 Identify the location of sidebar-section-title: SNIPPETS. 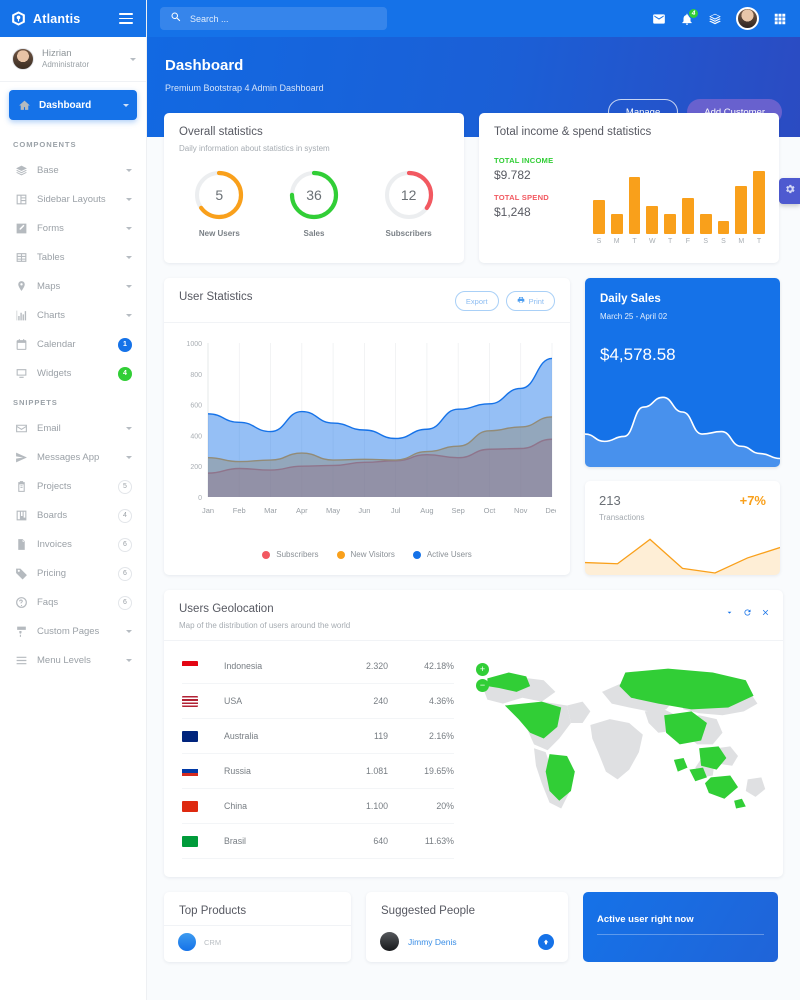
(35, 402).